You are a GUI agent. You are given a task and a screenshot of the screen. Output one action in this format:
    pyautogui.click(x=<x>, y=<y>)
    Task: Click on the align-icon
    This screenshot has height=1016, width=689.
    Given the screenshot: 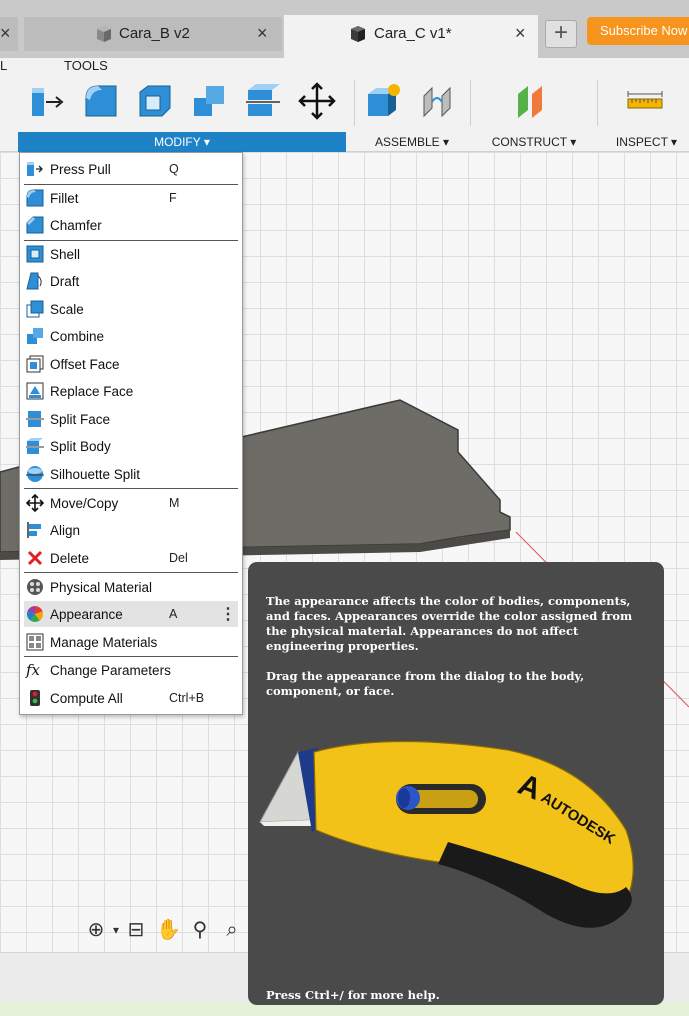 What is the action you would take?
    pyautogui.click(x=34, y=530)
    